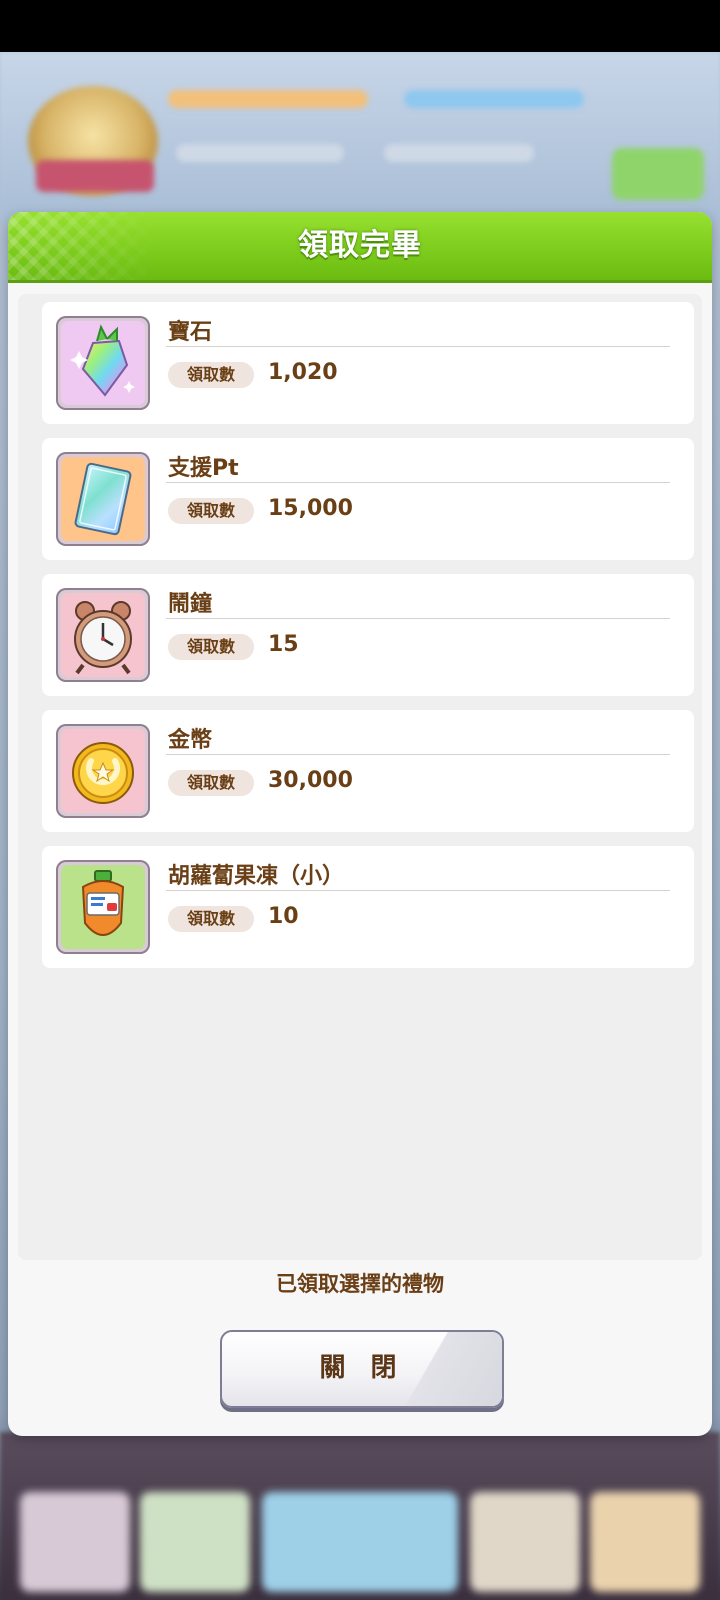  What do you see at coordinates (368, 635) in the screenshot?
I see `list-item-alarm-clock: 鬧鐘 領取數 15` at bounding box center [368, 635].